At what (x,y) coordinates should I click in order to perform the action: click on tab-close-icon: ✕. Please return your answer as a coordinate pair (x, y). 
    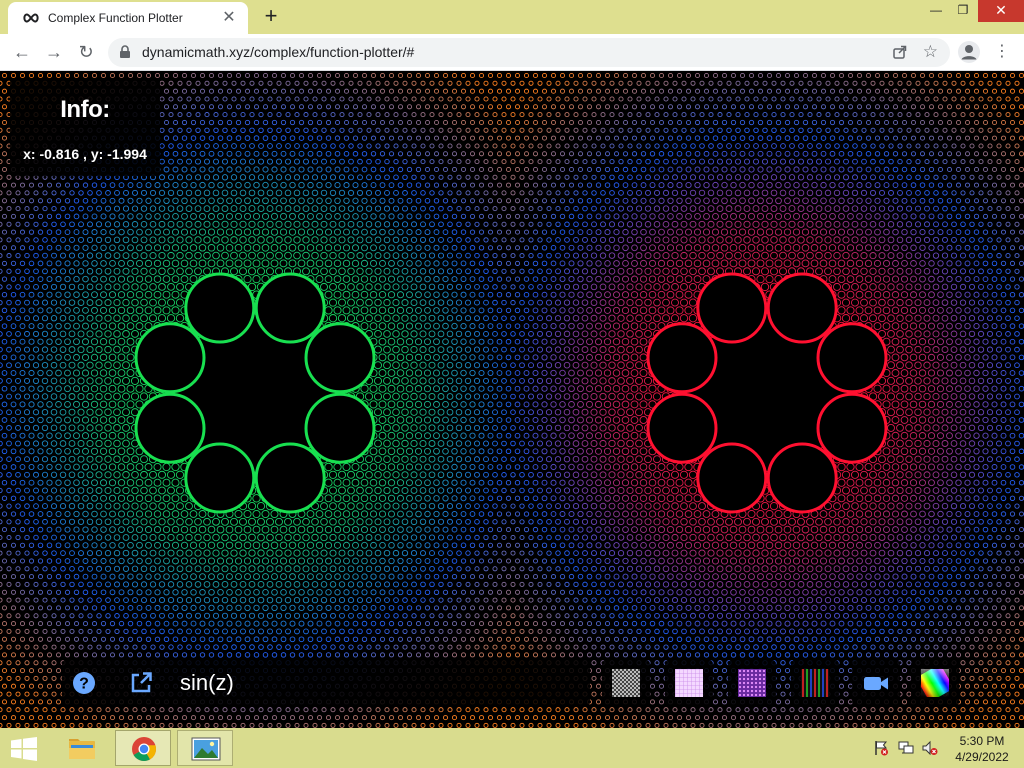
    Looking at the image, I should click on (229, 18).